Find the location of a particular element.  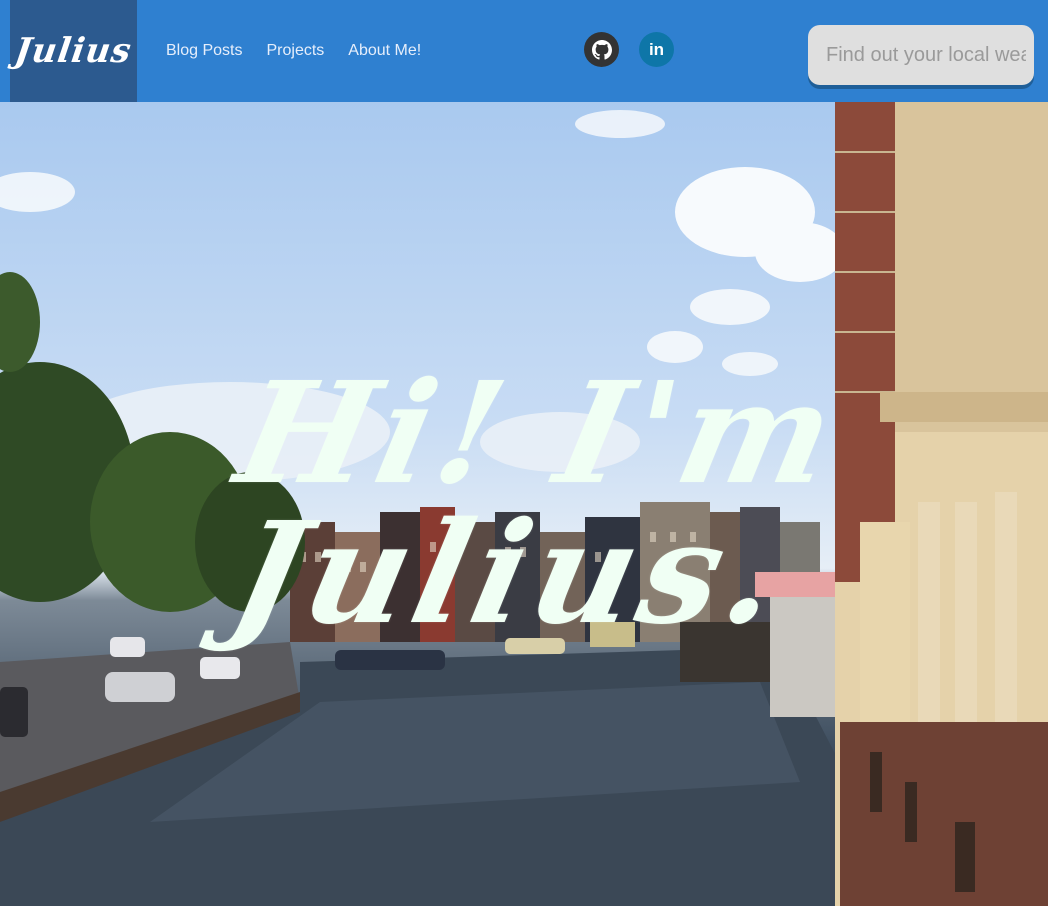

weather-search-input is located at coordinates (926, 55).